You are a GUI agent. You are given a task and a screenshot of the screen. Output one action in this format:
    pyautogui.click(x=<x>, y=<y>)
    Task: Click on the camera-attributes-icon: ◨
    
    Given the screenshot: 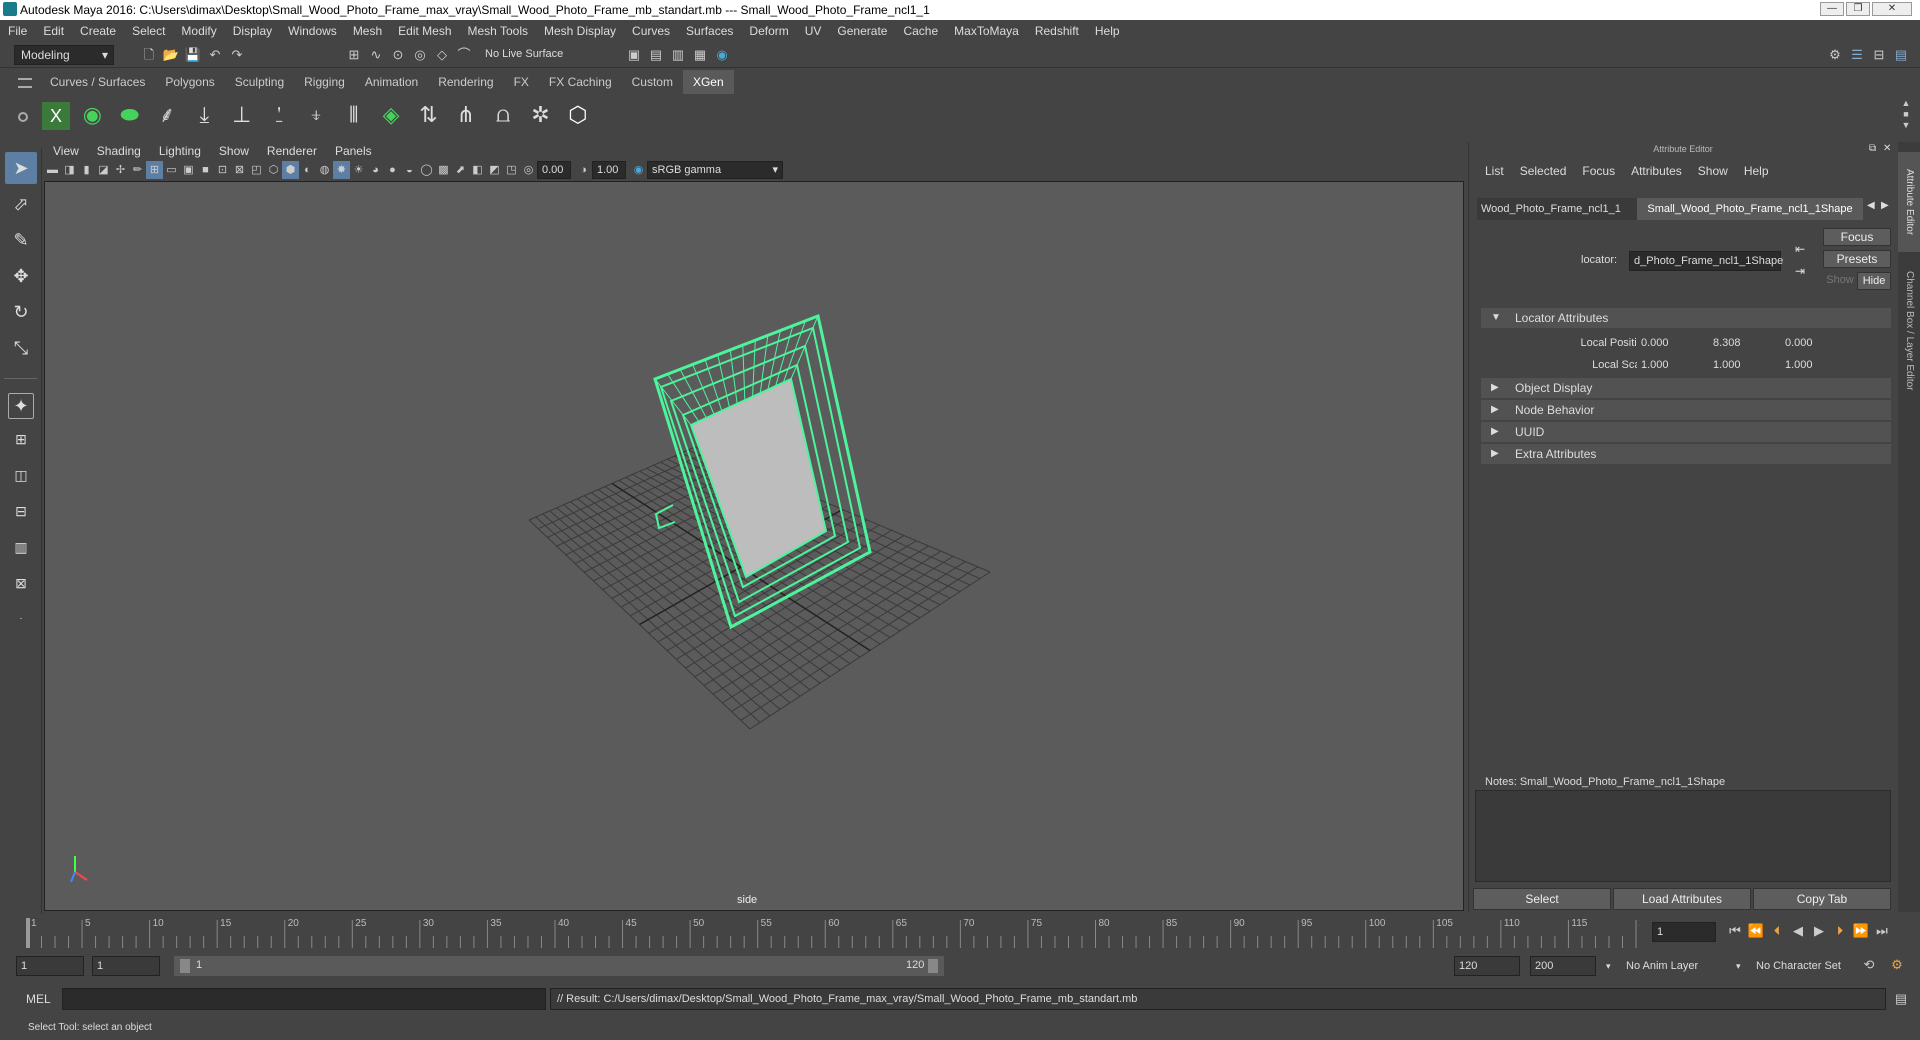 What is the action you would take?
    pyautogui.click(x=69, y=170)
    